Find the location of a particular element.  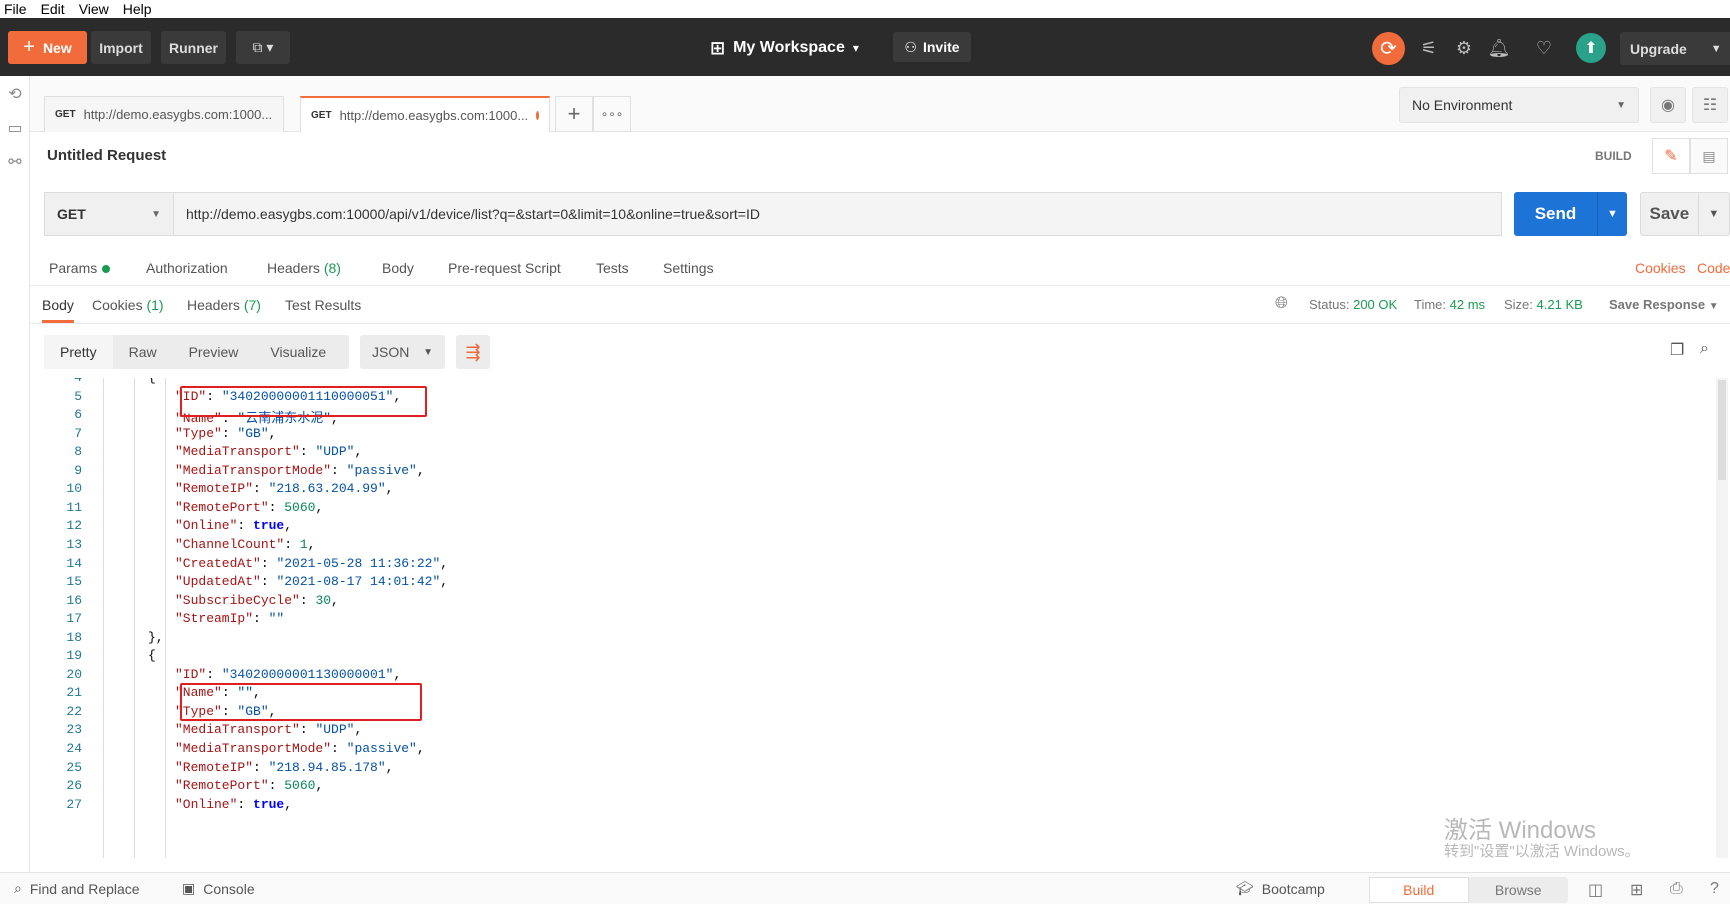

code-line: "MediaTransportMode": "passive", is located at coordinates (300, 748).